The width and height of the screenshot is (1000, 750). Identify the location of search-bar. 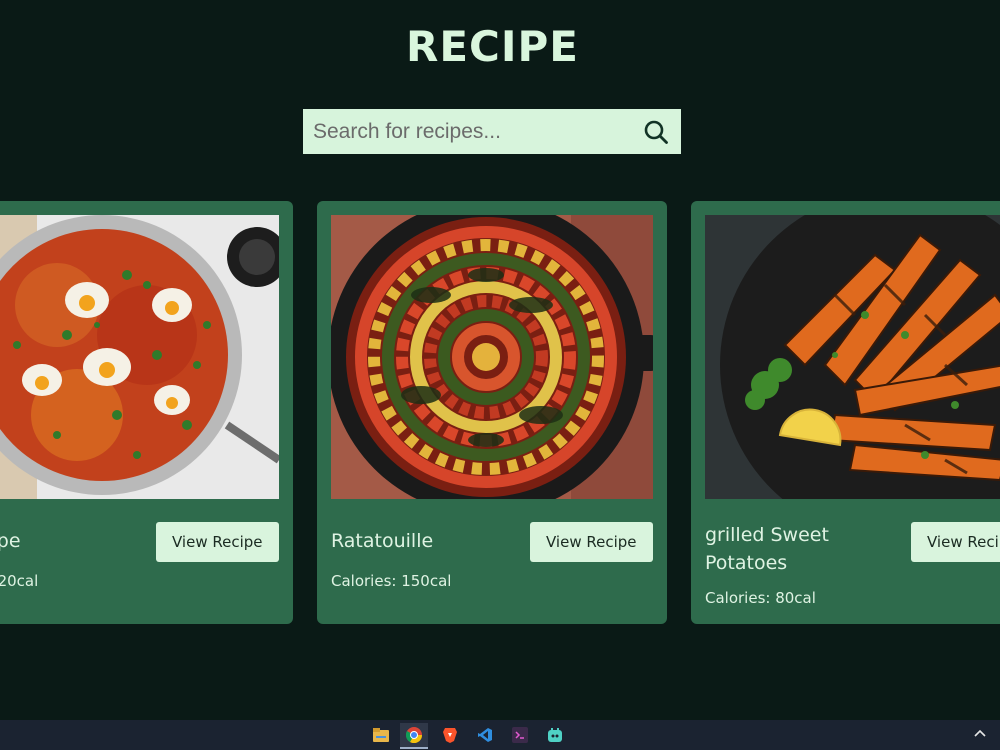
(492, 131).